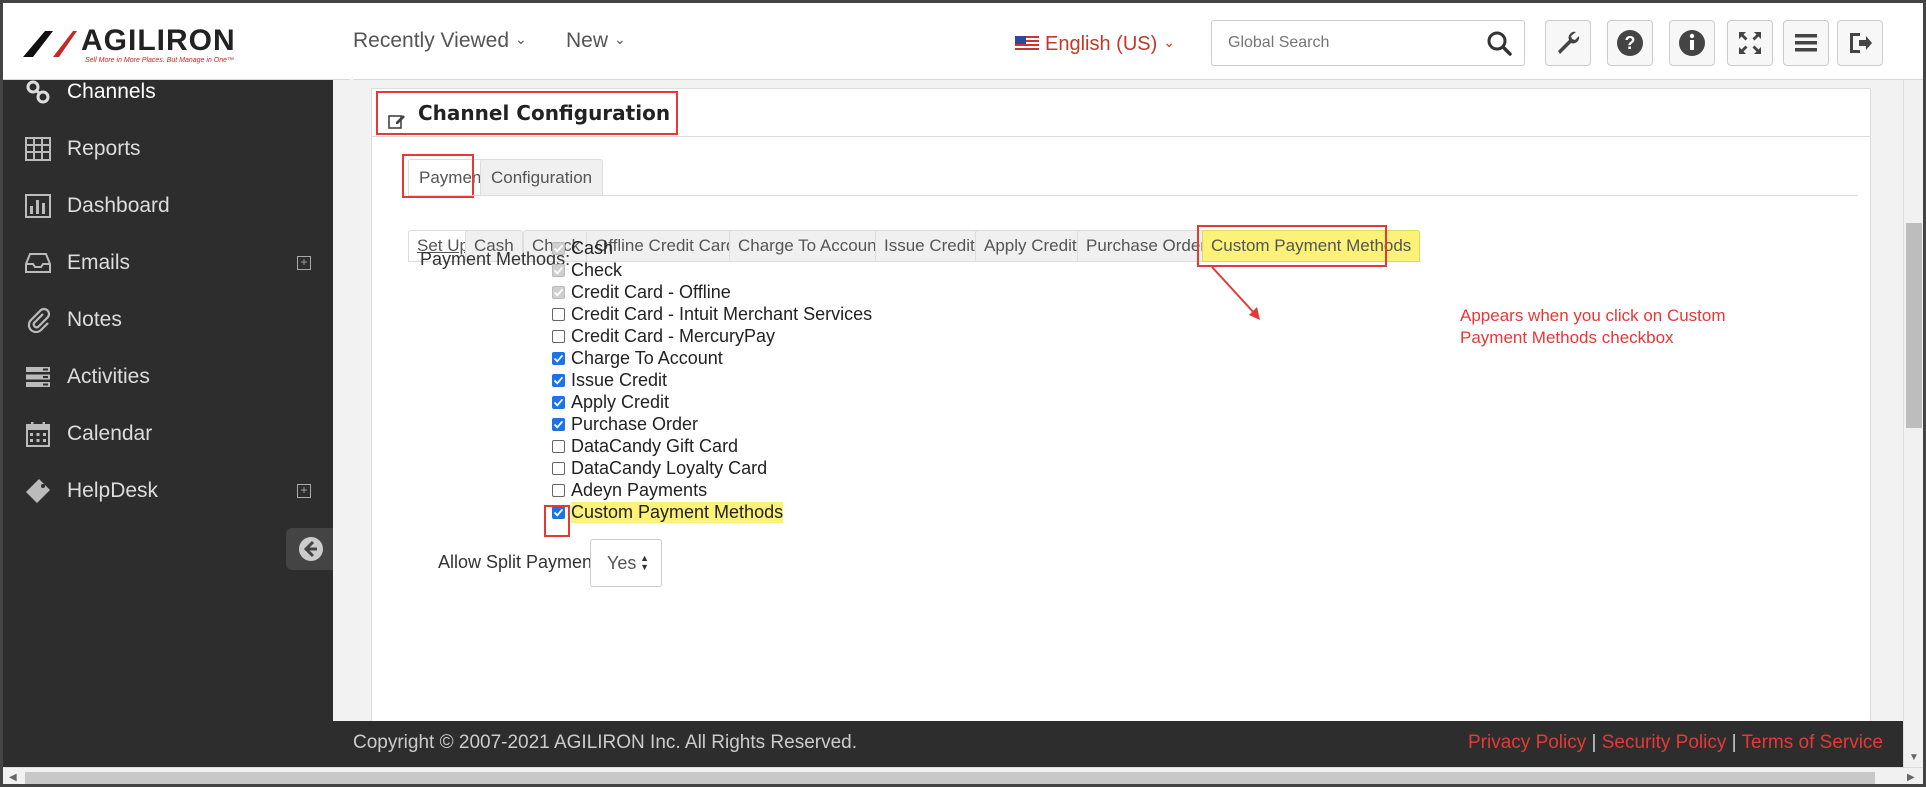 This screenshot has height=787, width=1926. I want to click on sidebar-item-notes: Notes, so click(173, 320).